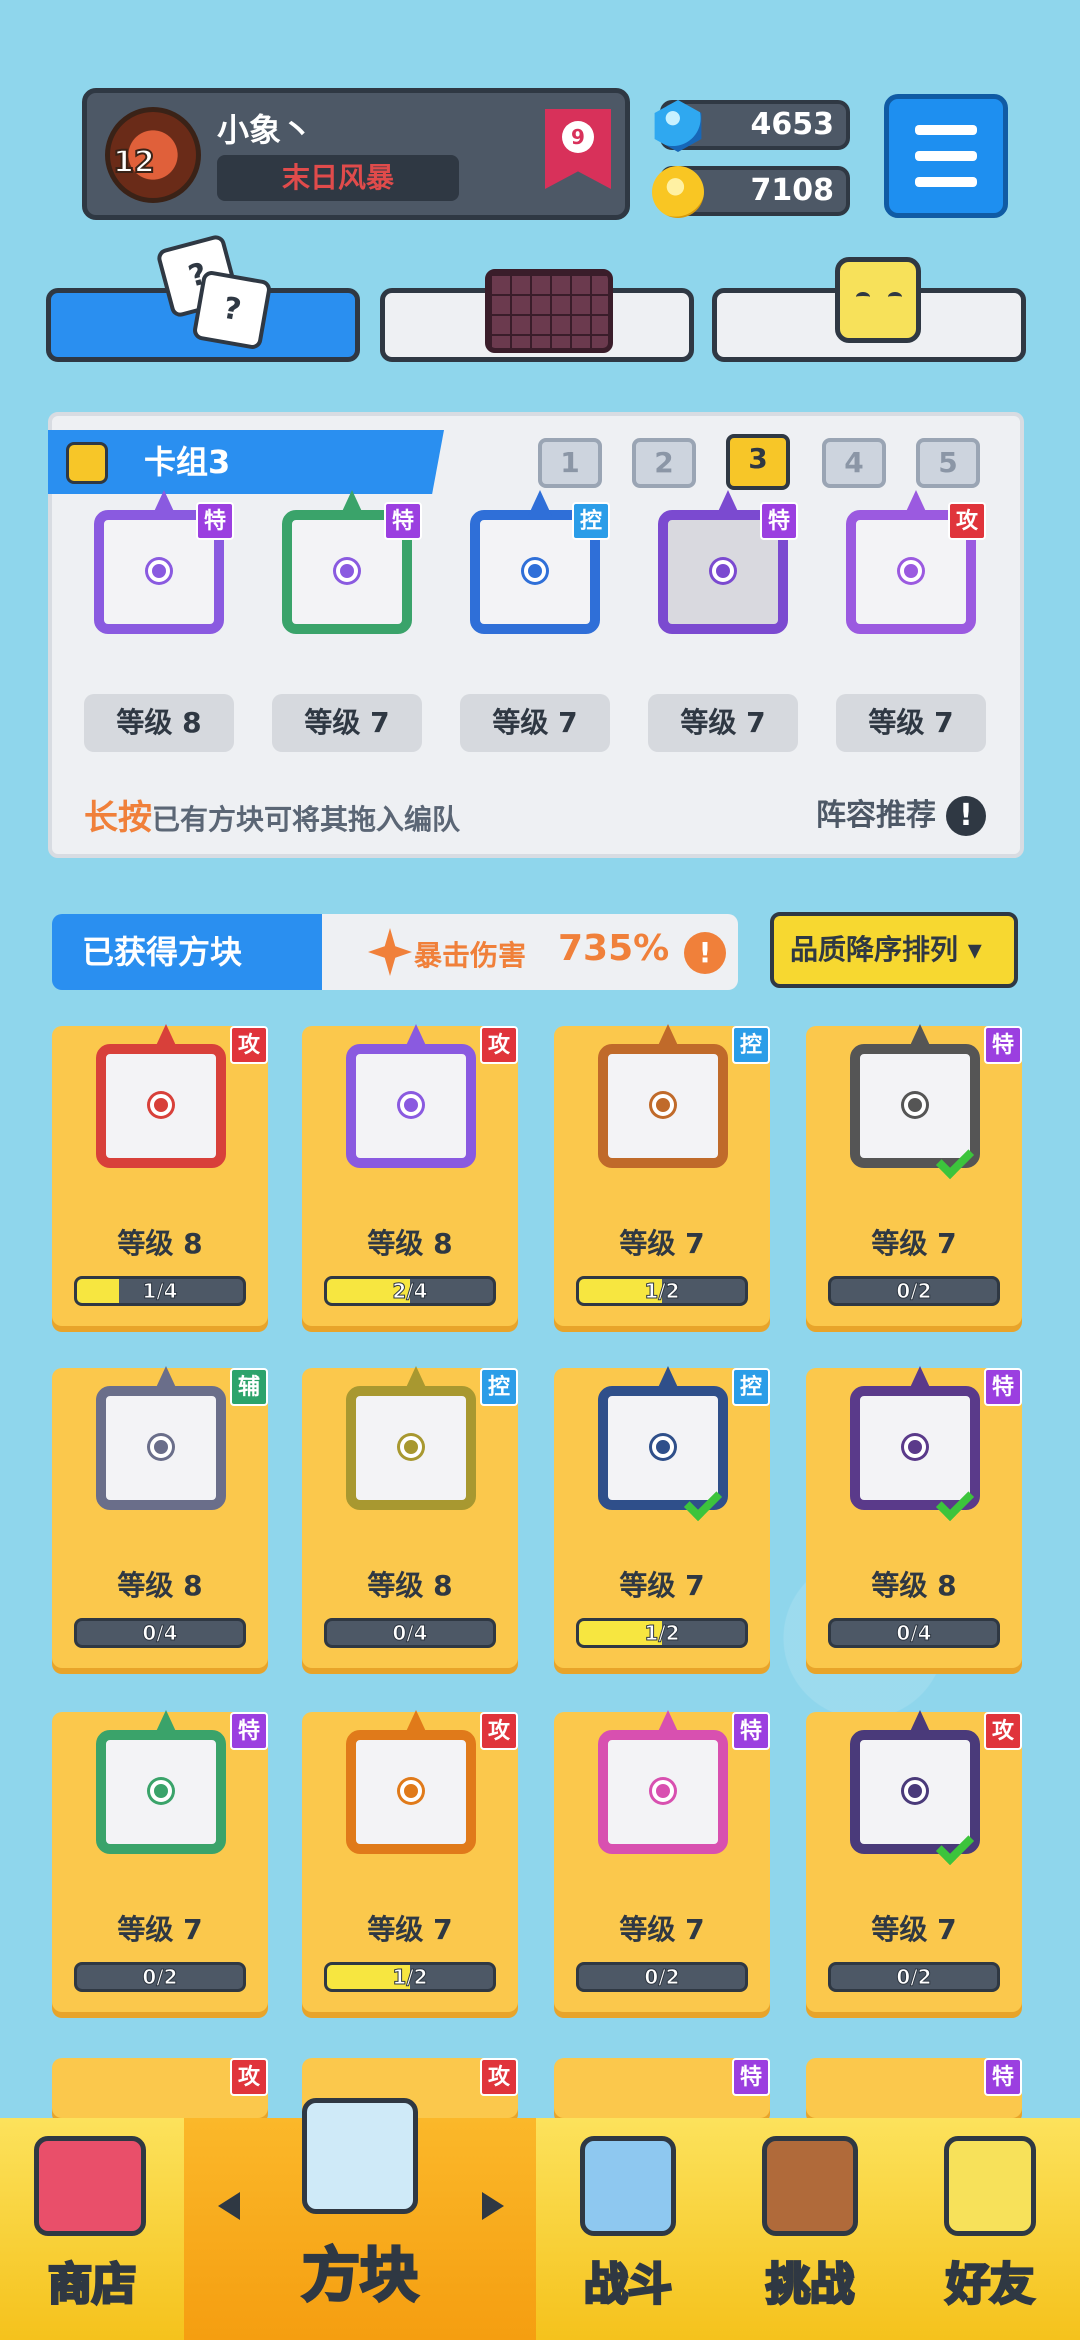 This screenshot has width=1080, height=2340. I want to click on pencil-icon, so click(87, 463).